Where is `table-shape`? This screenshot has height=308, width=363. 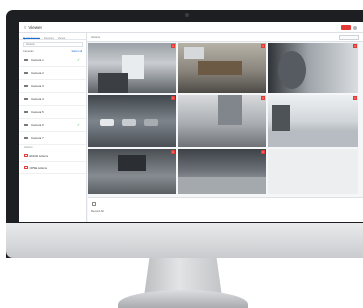 table-shape is located at coordinates (220, 68).